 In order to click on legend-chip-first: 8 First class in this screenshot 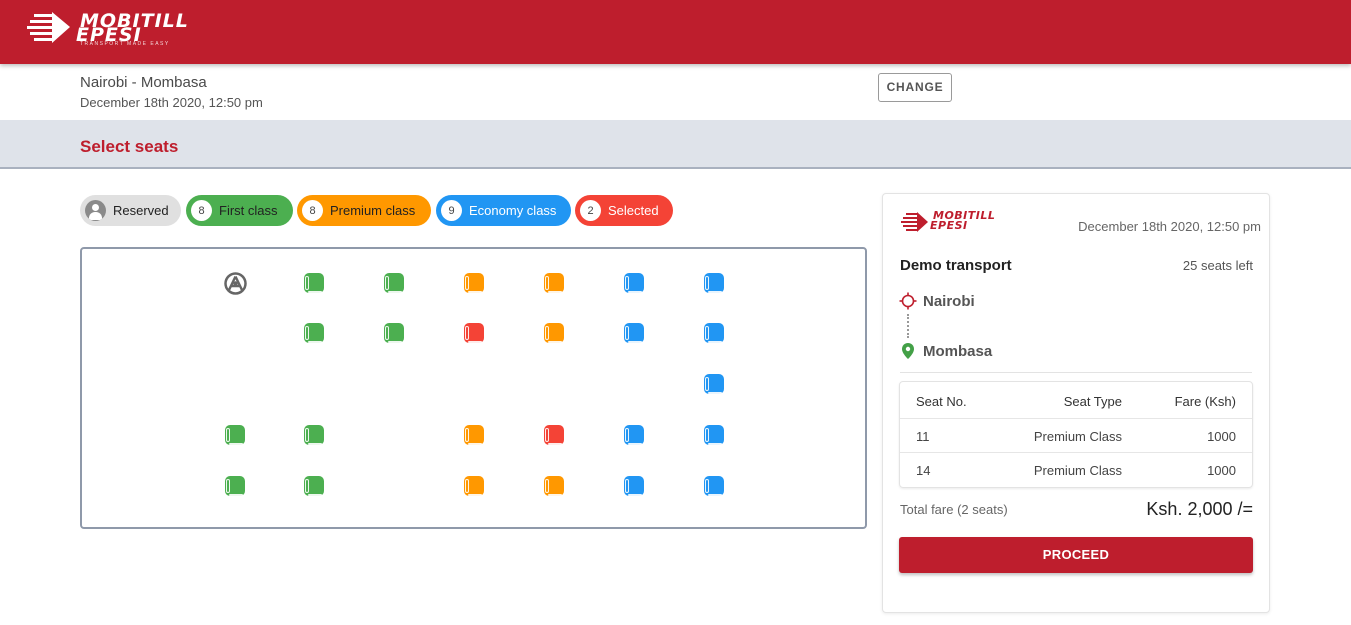, I will do `click(239, 210)`.